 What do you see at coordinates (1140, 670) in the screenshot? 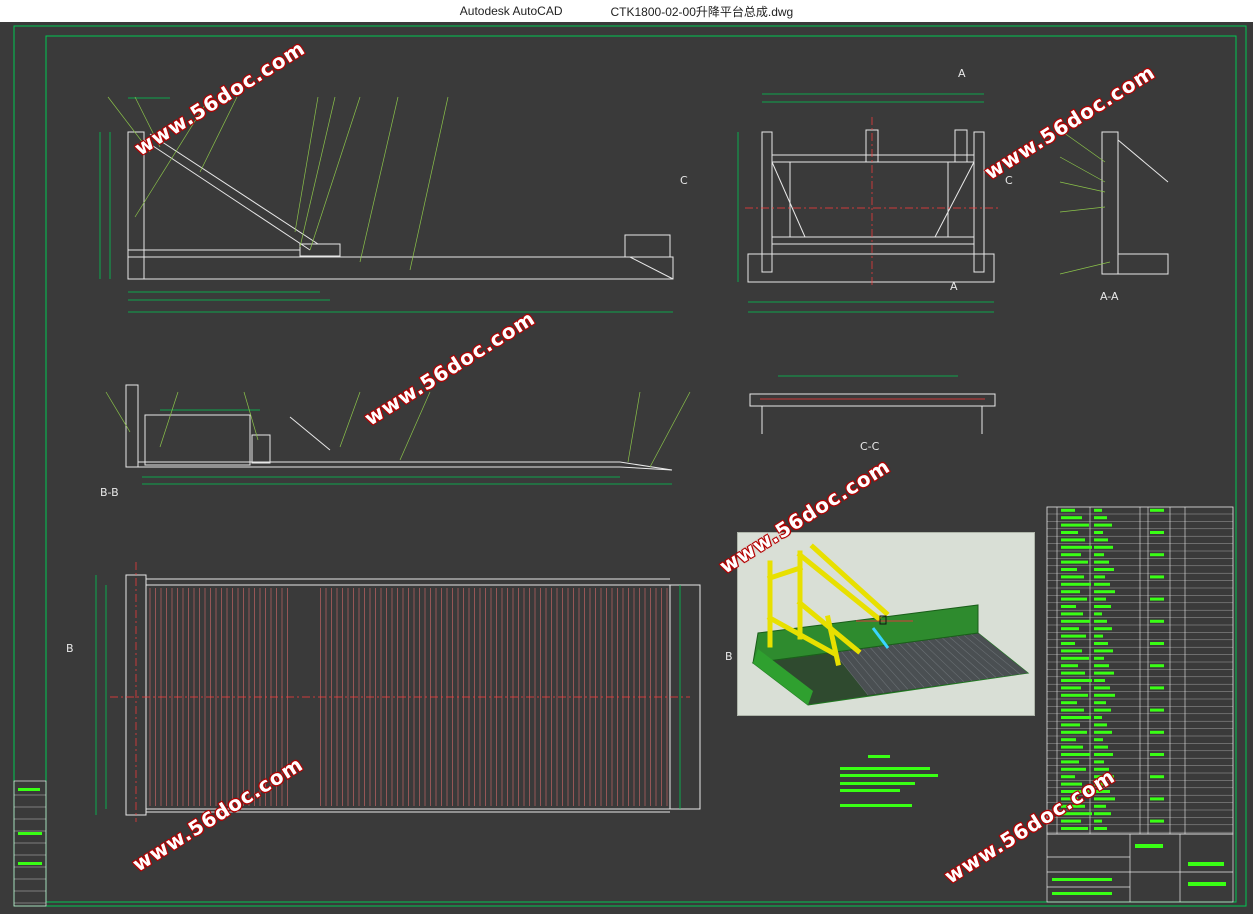
I see `parts-list-table` at bounding box center [1140, 670].